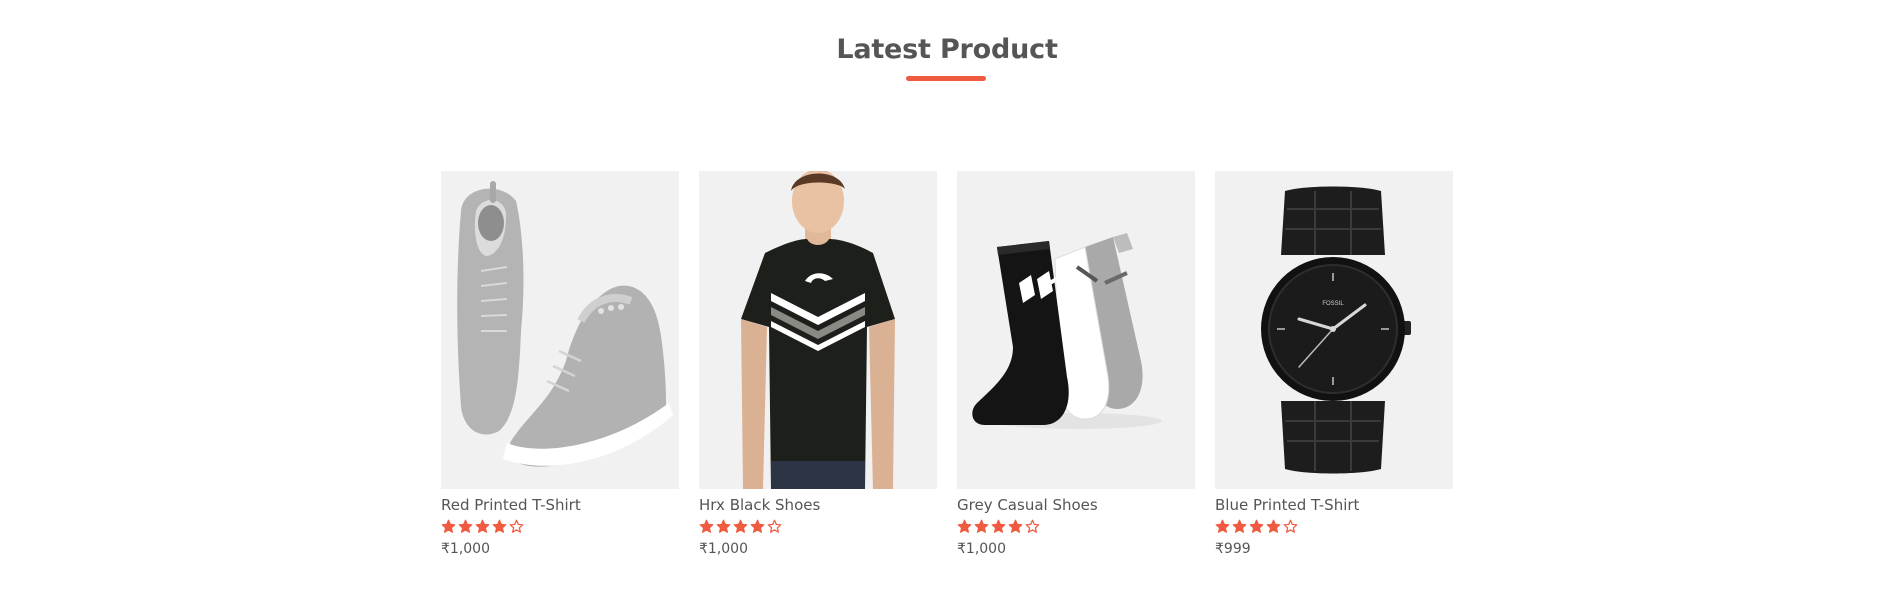 The width and height of the screenshot is (1894, 615). What do you see at coordinates (818, 505) in the screenshot?
I see `product-name: Hrx Black Shoes` at bounding box center [818, 505].